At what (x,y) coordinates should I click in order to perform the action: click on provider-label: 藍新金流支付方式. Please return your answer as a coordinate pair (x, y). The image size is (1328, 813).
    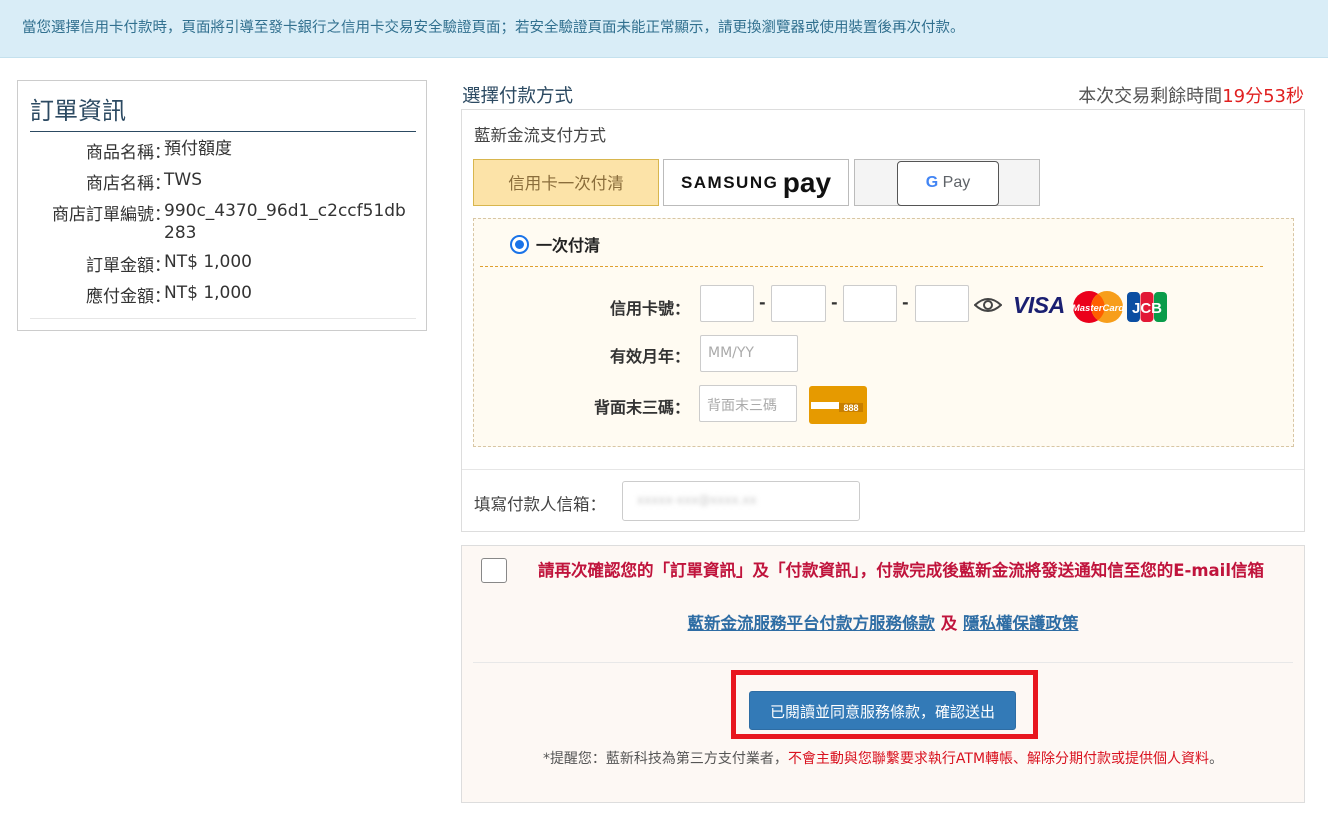
    Looking at the image, I should click on (540, 135).